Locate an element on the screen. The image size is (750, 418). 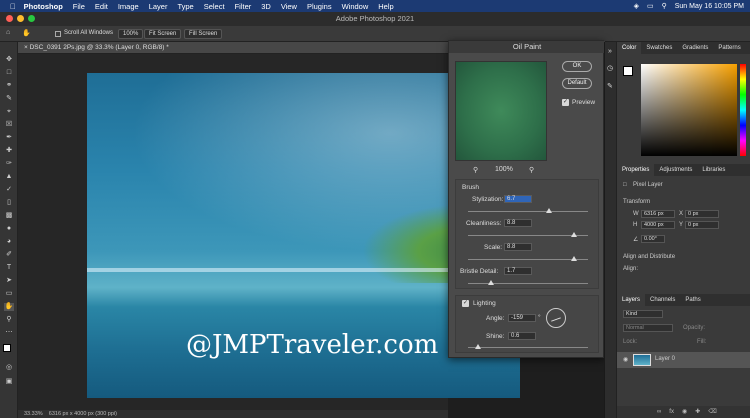
tab-channels: Channels is located at coordinates (662, 300).